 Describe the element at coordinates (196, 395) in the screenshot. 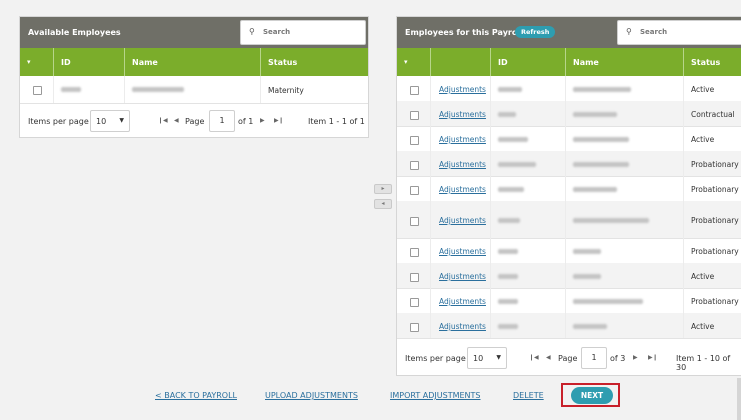

I see `back-to-payroll-link: < BACK TO PAYROLL` at that location.